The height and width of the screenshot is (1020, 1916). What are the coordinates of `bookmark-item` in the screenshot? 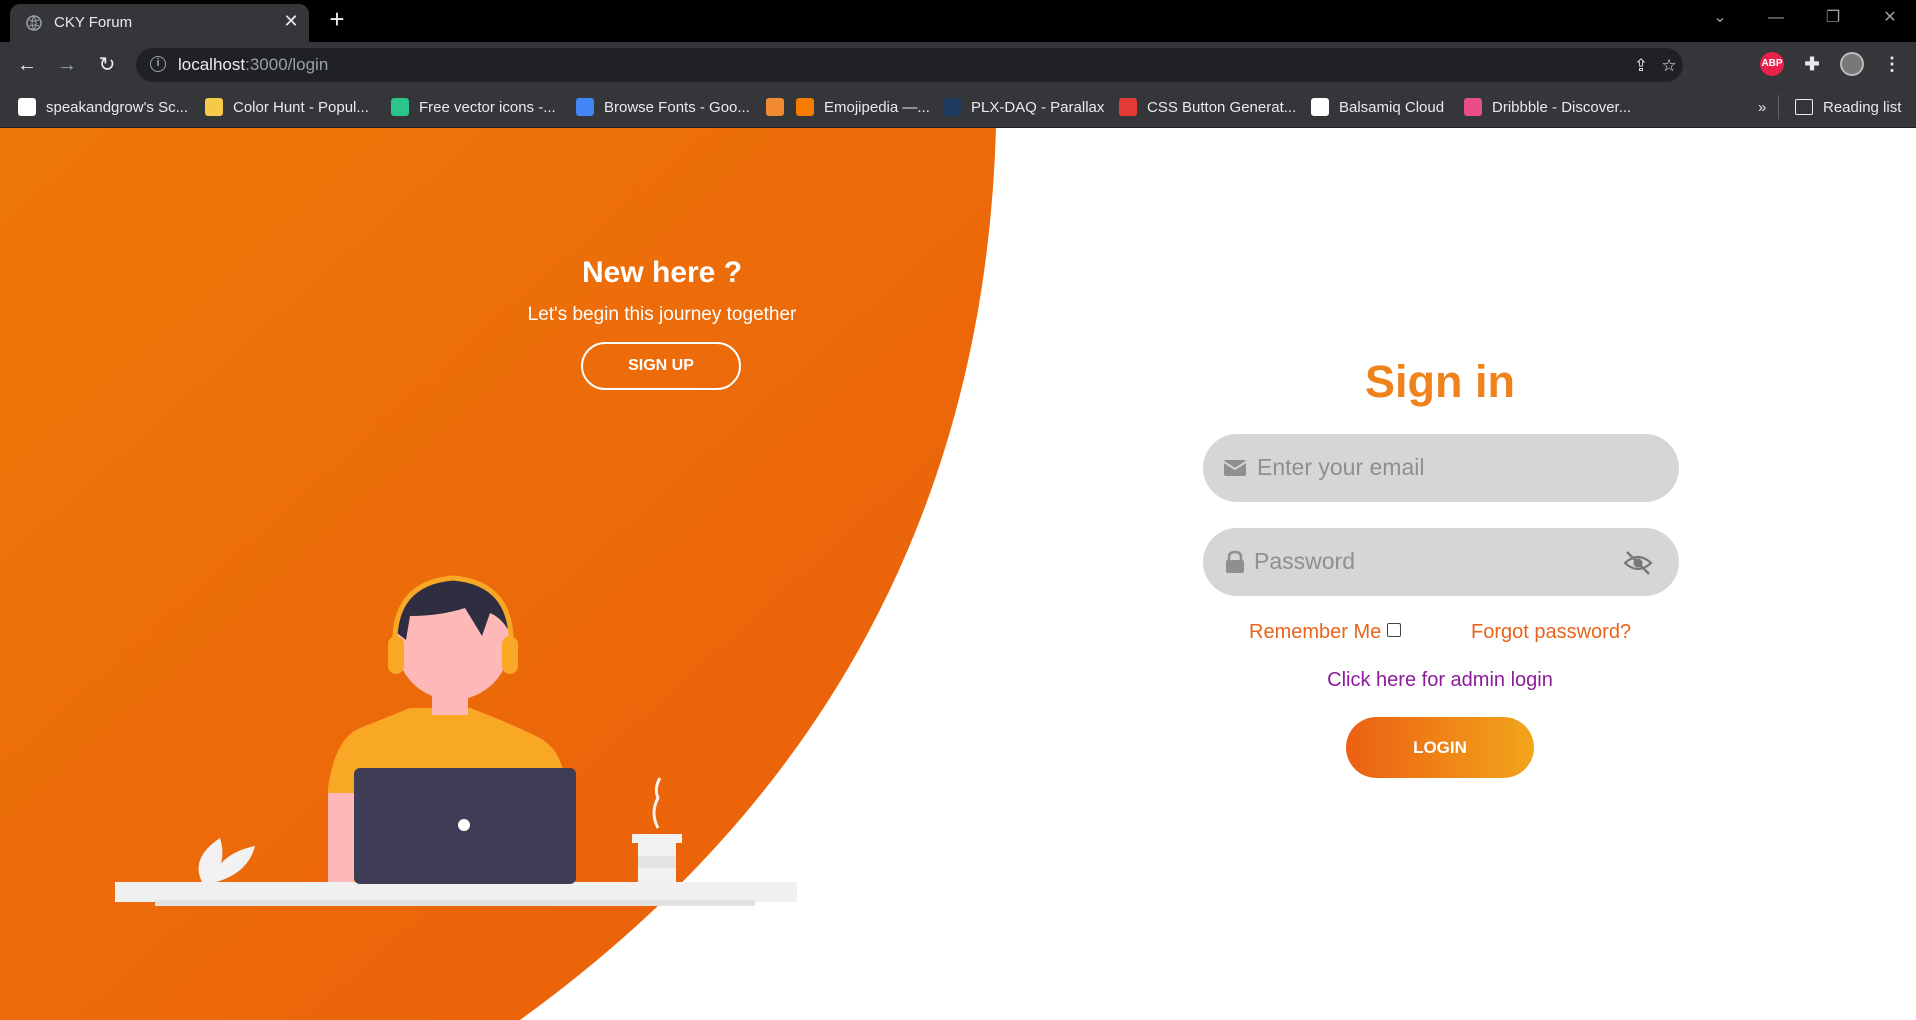 It's located at (780, 107).